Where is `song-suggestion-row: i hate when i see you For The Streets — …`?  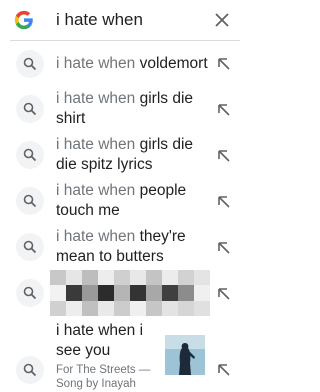
song-suggestion-row: i hate when i see you For The Streets — … is located at coordinates (125, 355).